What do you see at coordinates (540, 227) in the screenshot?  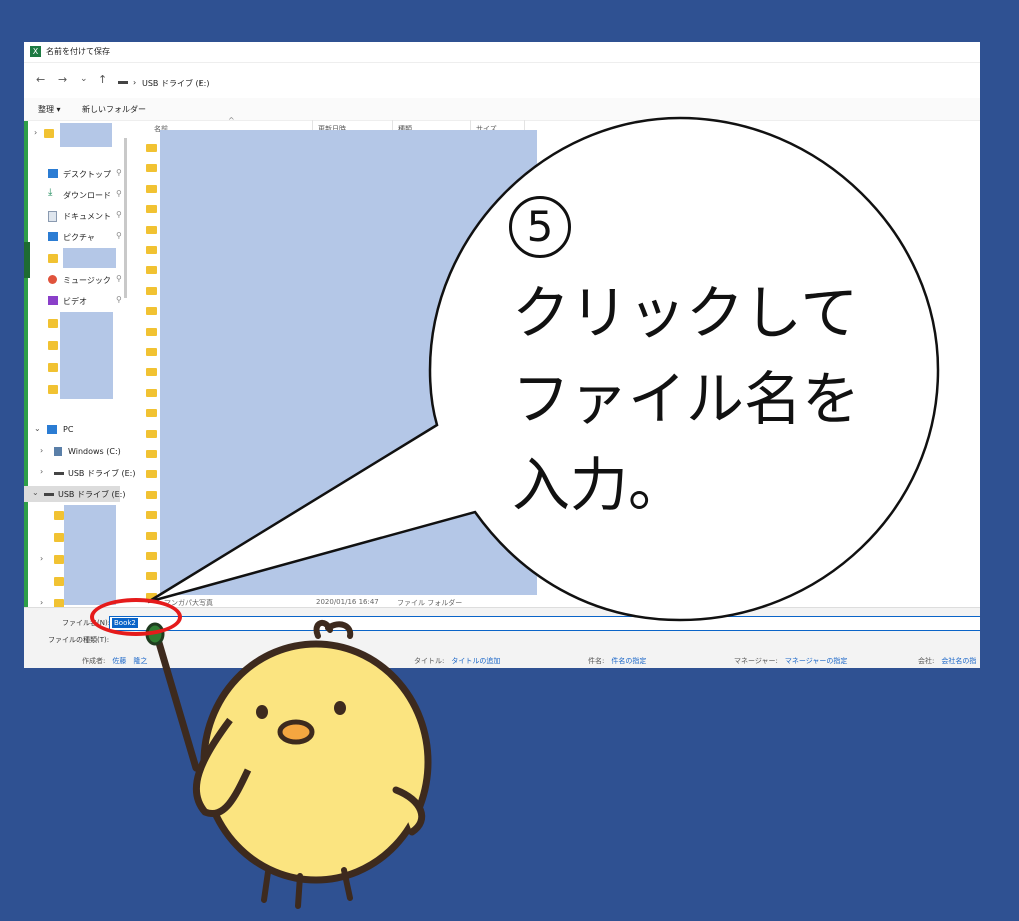 I see `step-number: 5` at bounding box center [540, 227].